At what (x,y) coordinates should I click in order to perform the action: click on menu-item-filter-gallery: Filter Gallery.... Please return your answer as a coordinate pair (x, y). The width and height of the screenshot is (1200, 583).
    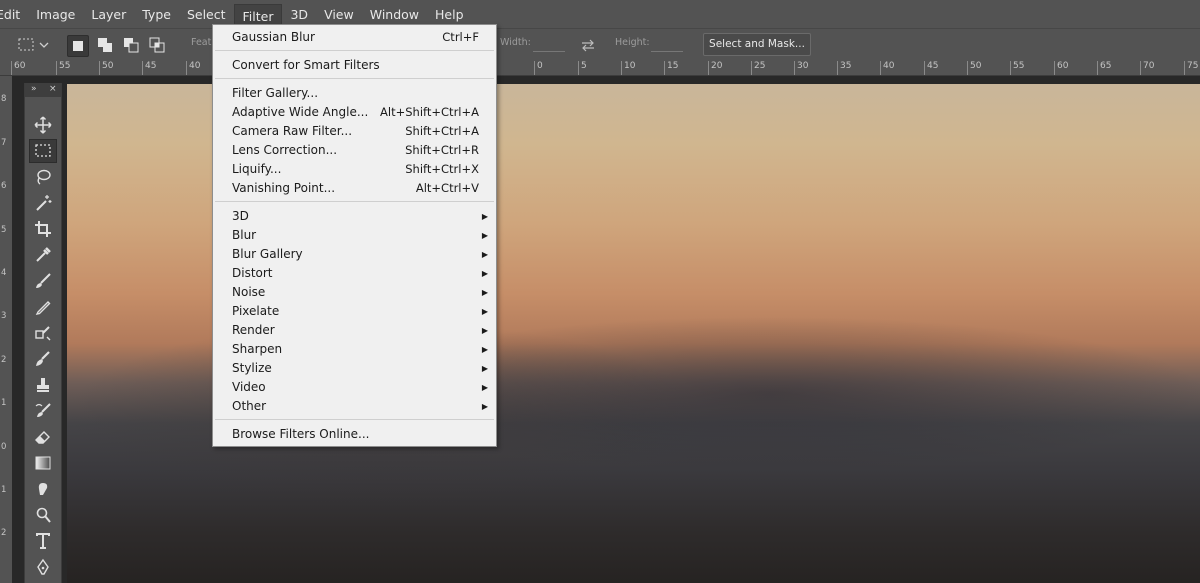
    Looking at the image, I should click on (354, 93).